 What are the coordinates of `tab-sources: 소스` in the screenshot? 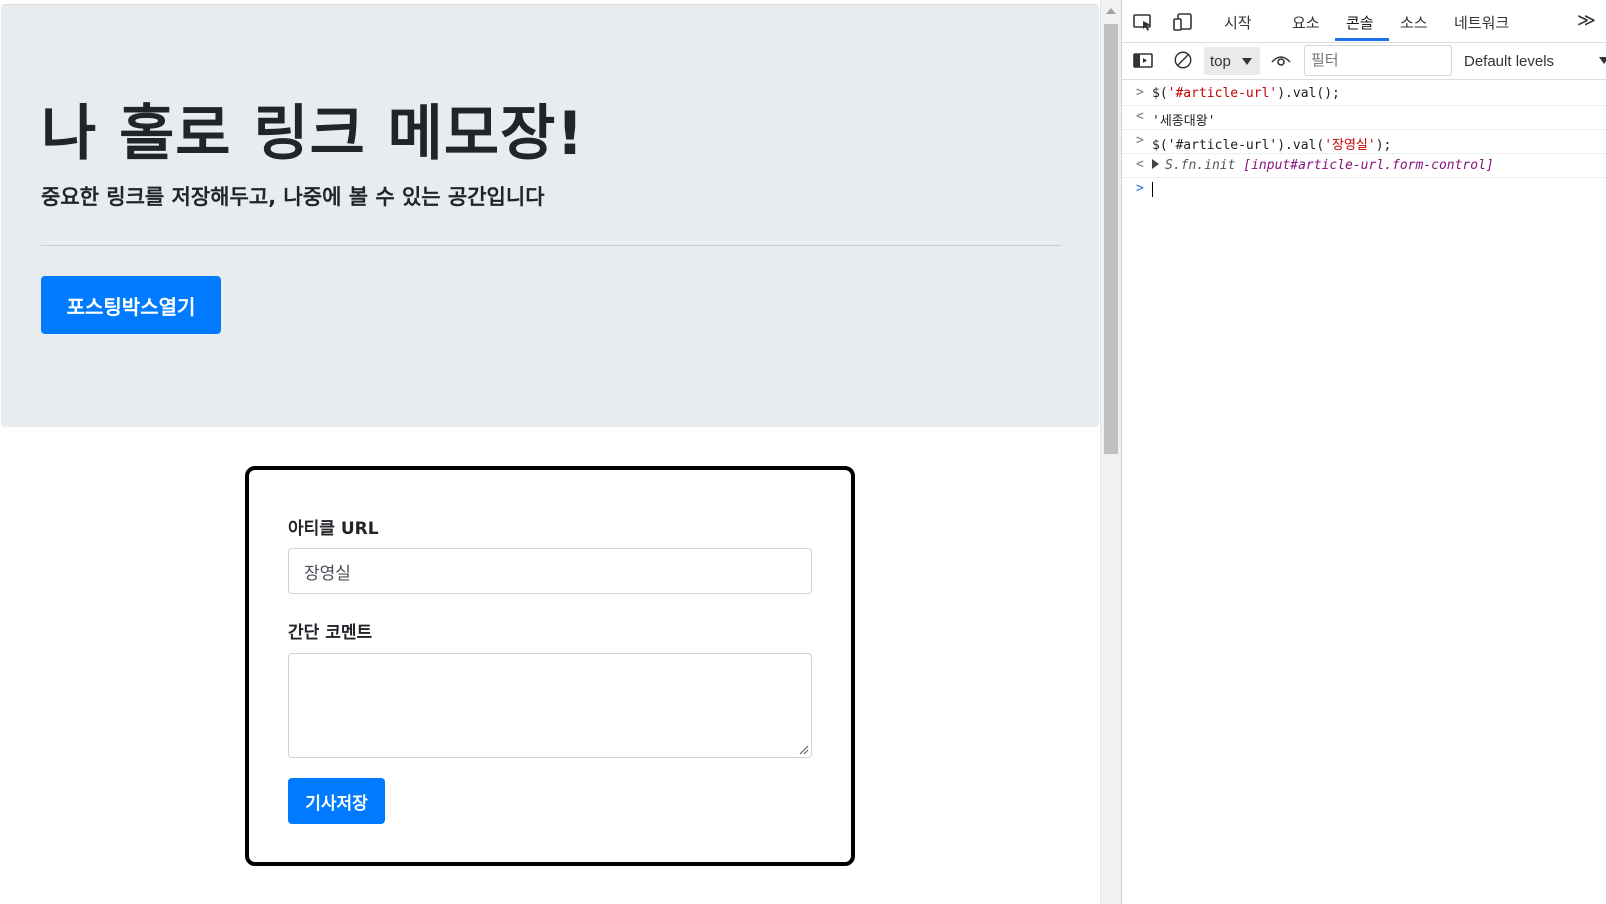 It's located at (1414, 22).